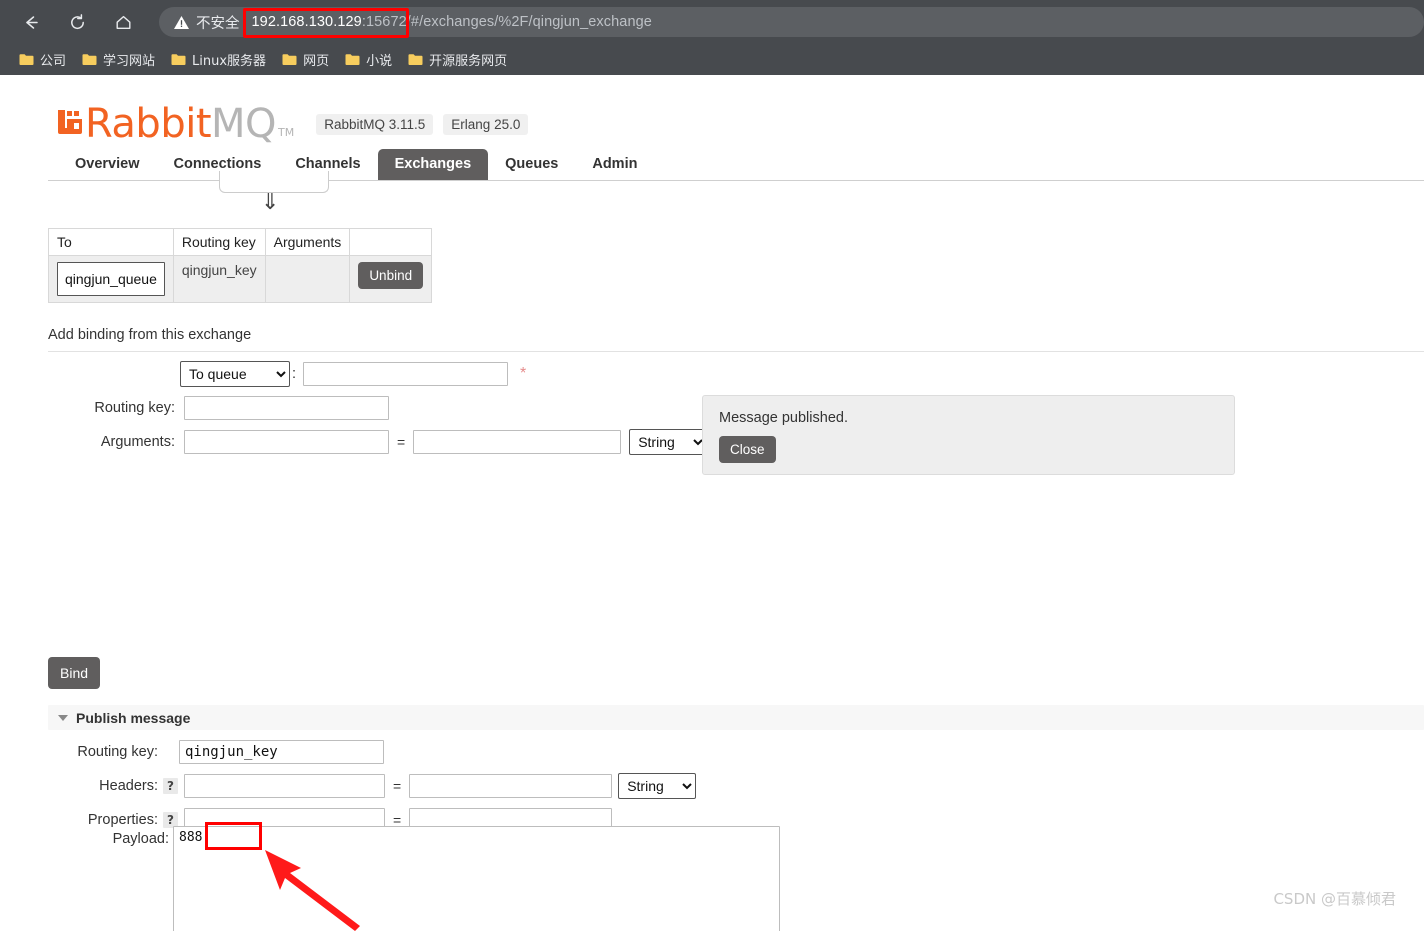 The width and height of the screenshot is (1424, 931). I want to click on binding-routing-key-cell: qingjun_key, so click(219, 279).